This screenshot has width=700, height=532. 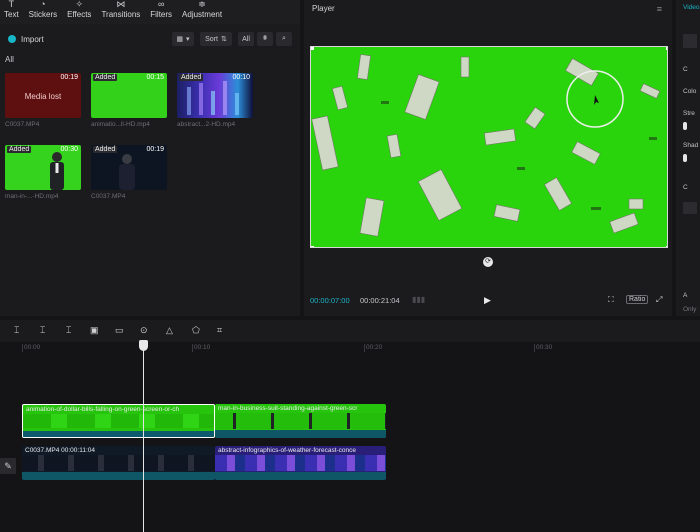 I want to click on clip-thumbnail: Added 00:19, so click(x=129, y=167).